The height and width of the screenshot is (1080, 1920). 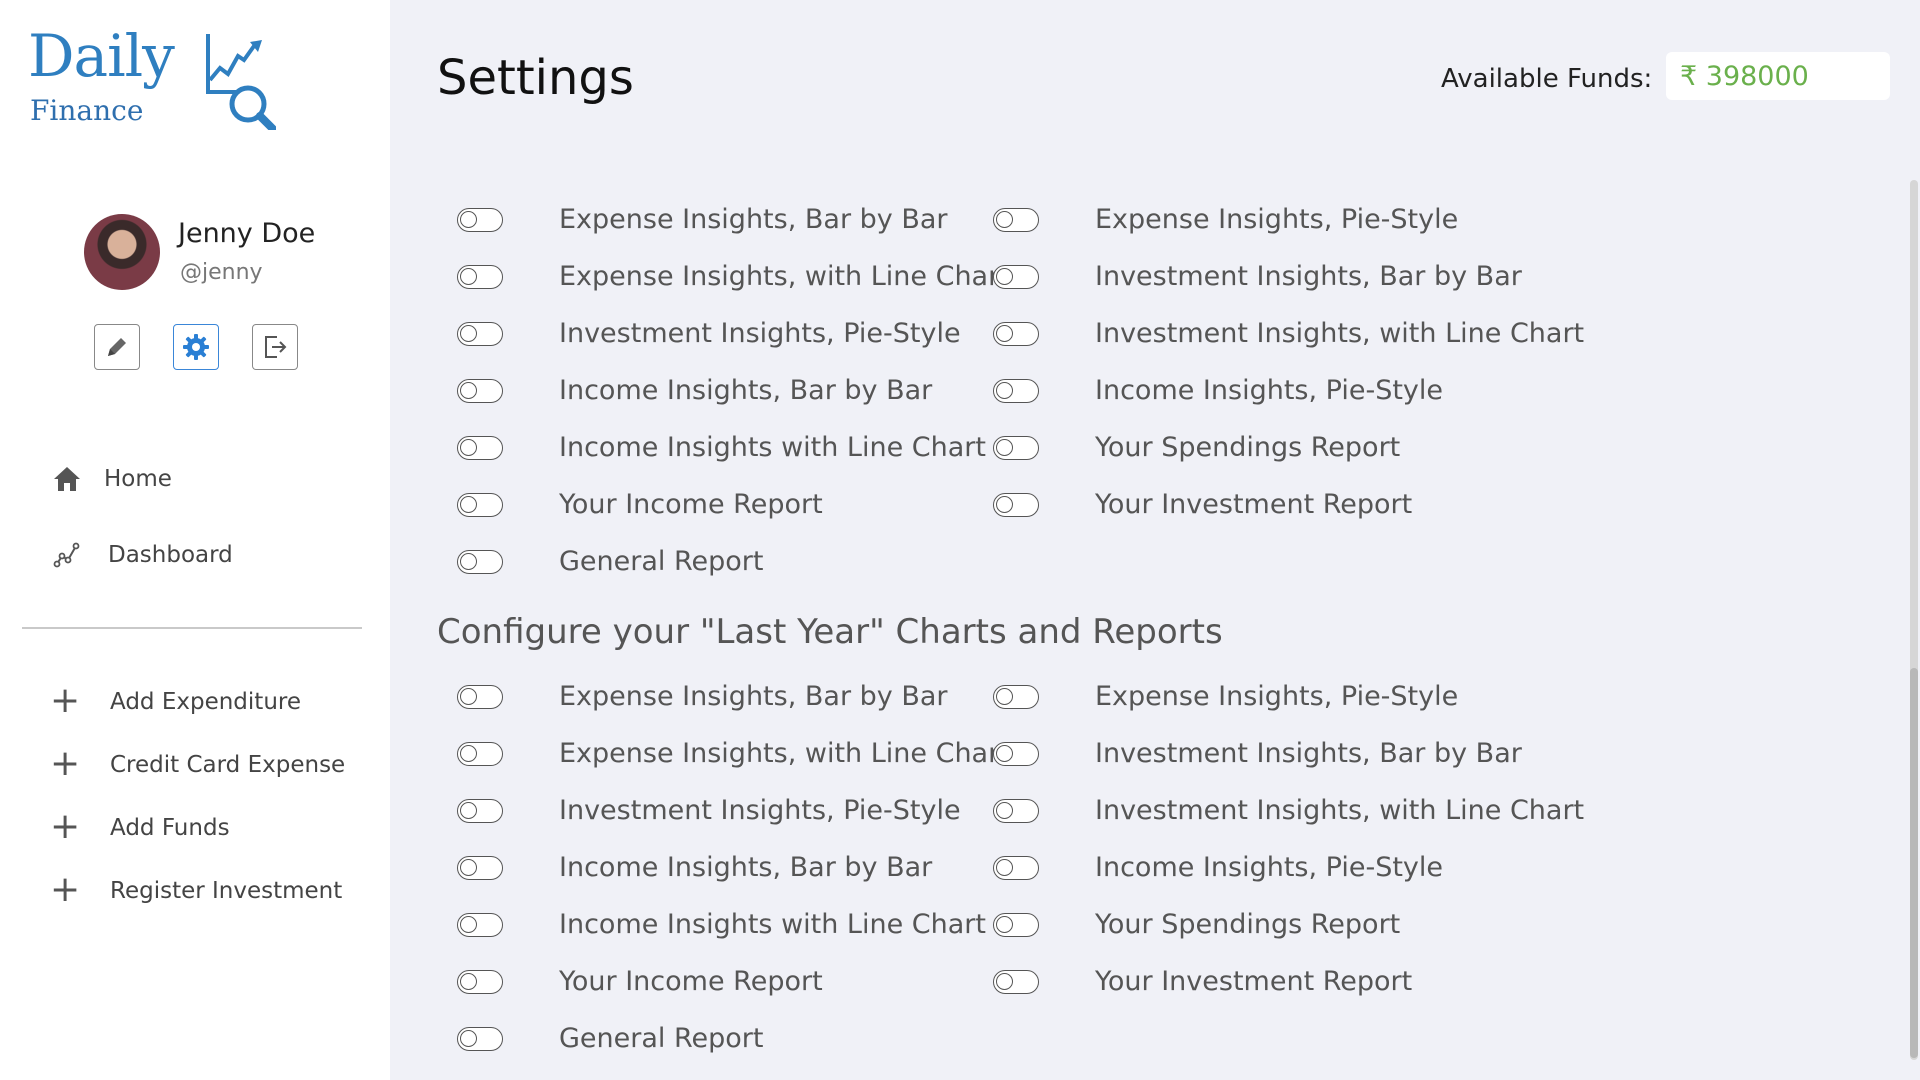 What do you see at coordinates (153, 77) in the screenshot?
I see `brand-logo: Daily Finance` at bounding box center [153, 77].